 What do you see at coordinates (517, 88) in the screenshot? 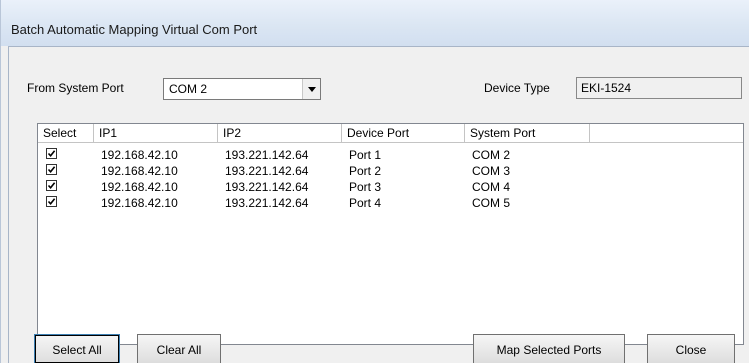
I see `device-type-label: Device Type` at bounding box center [517, 88].